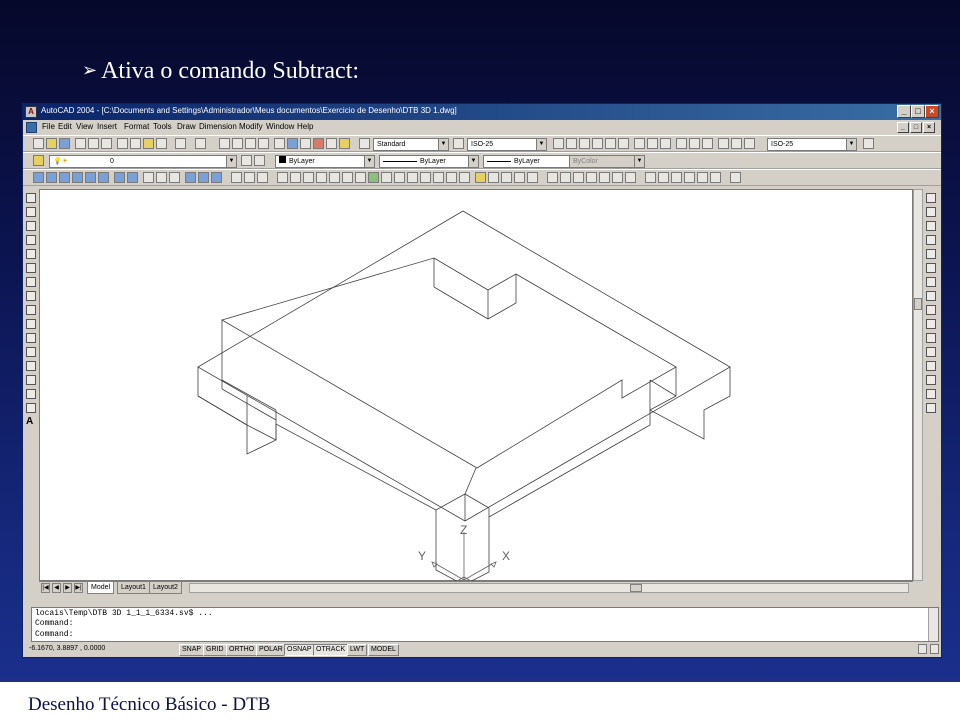  Describe the element at coordinates (931, 268) in the screenshot. I see `move-icon` at that location.